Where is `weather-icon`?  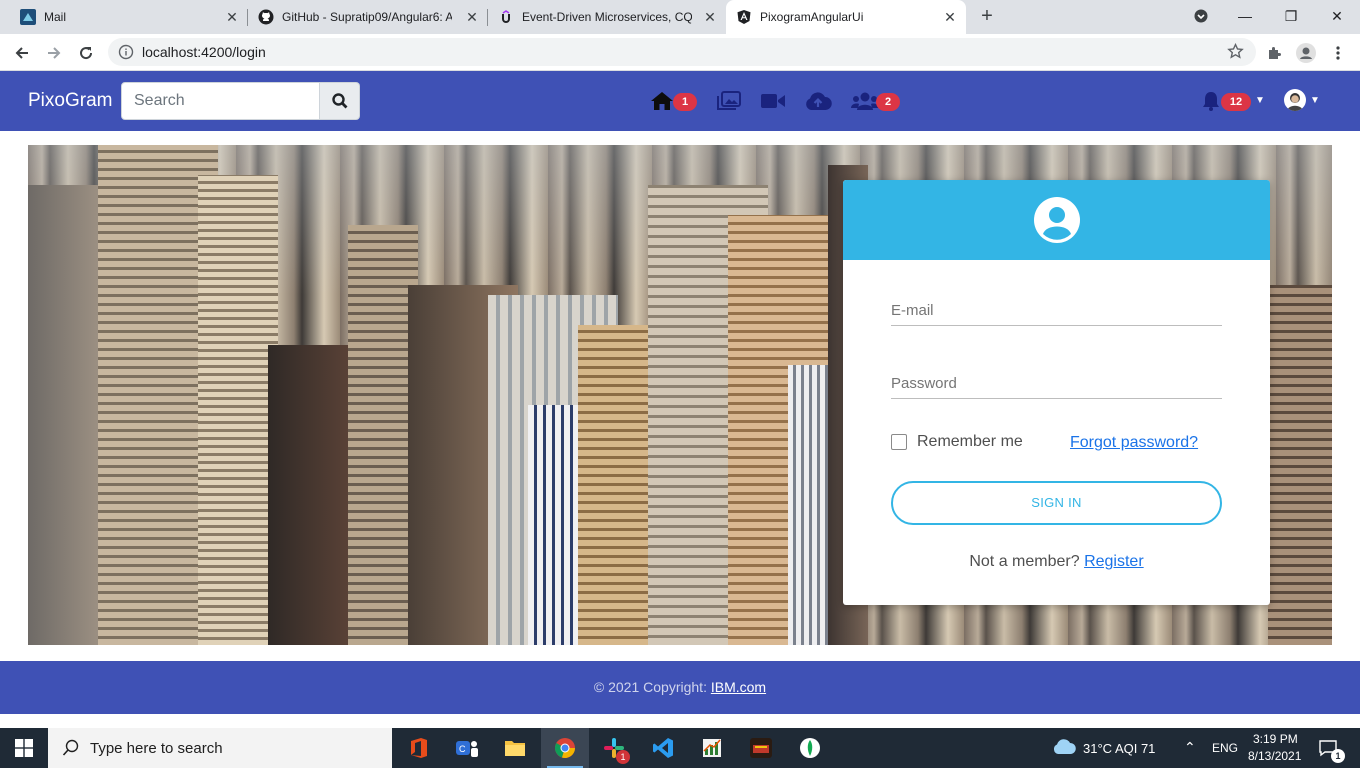 weather-icon is located at coordinates (1064, 749).